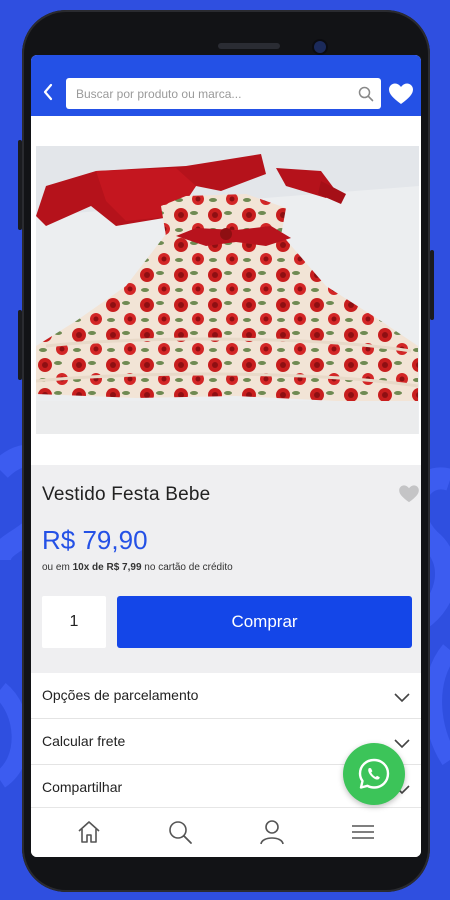  I want to click on user-icon, so click(272, 832).